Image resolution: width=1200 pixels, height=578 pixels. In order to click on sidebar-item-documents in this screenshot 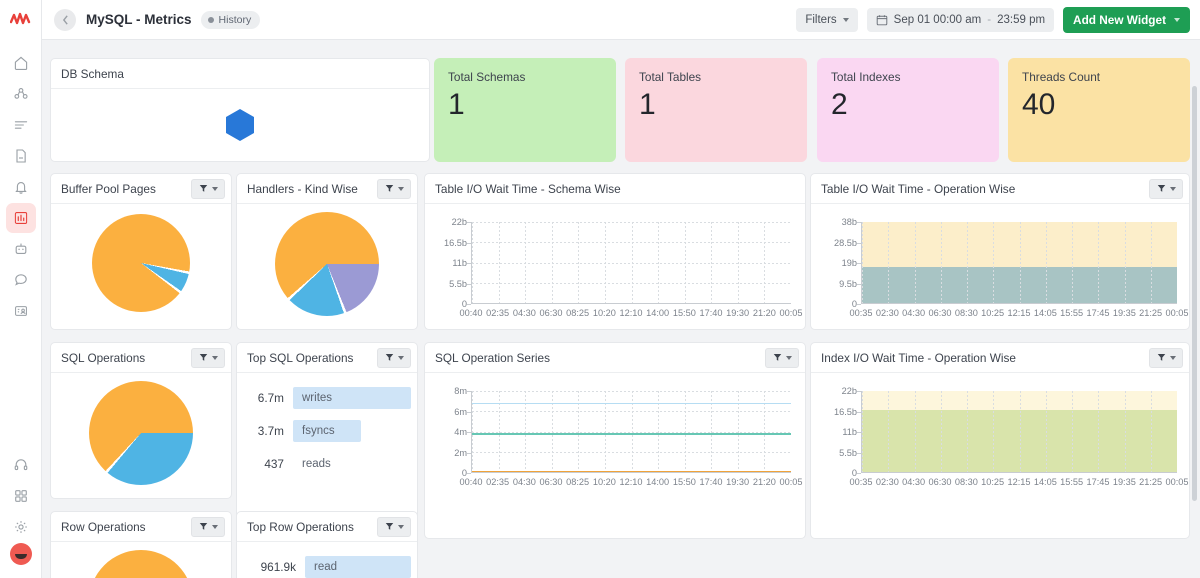, I will do `click(21, 156)`.